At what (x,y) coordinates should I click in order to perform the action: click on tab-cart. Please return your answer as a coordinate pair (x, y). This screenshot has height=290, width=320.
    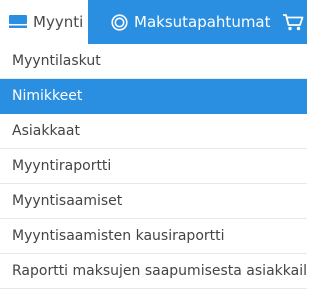
    Looking at the image, I should click on (297, 22).